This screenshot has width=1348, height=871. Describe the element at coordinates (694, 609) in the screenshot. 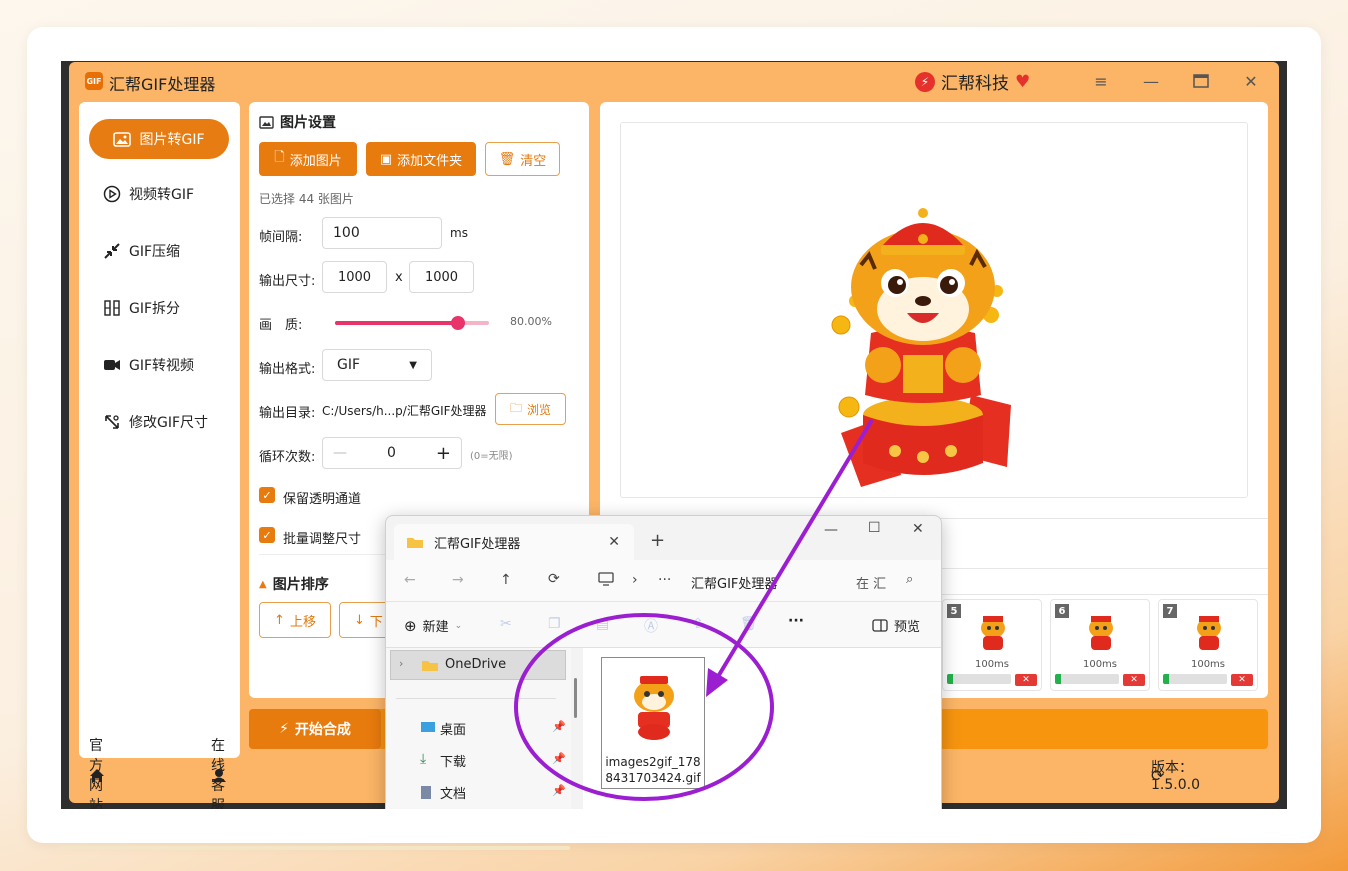

I see `annotation-overlay` at that location.